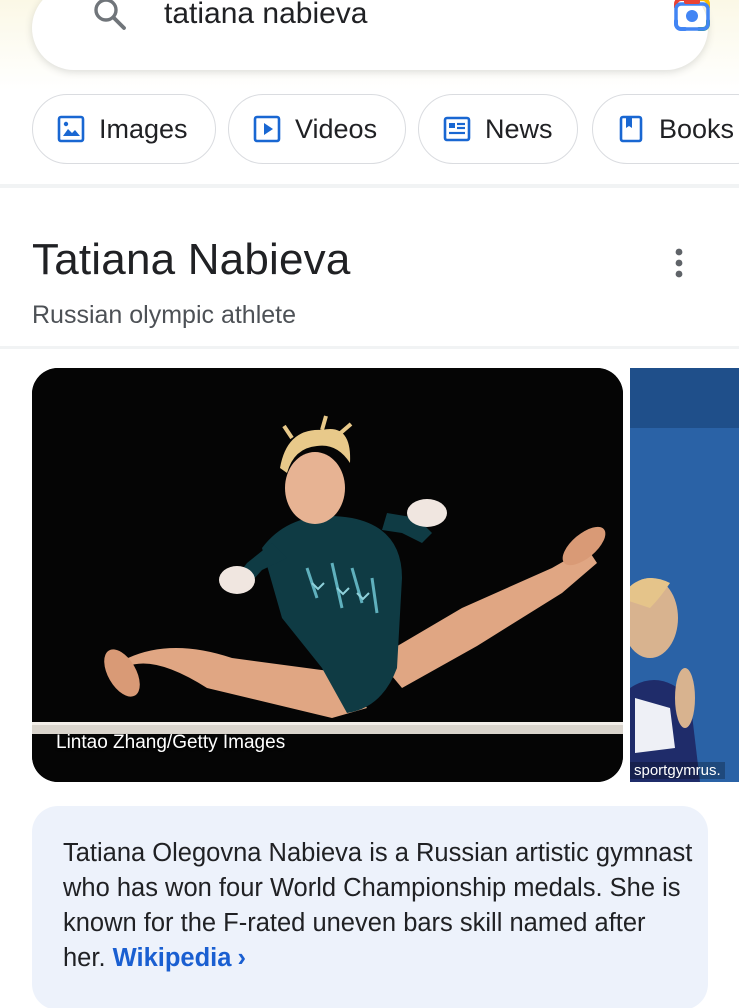 This screenshot has height=1008, width=739. I want to click on chip-label: Books, so click(697, 128).